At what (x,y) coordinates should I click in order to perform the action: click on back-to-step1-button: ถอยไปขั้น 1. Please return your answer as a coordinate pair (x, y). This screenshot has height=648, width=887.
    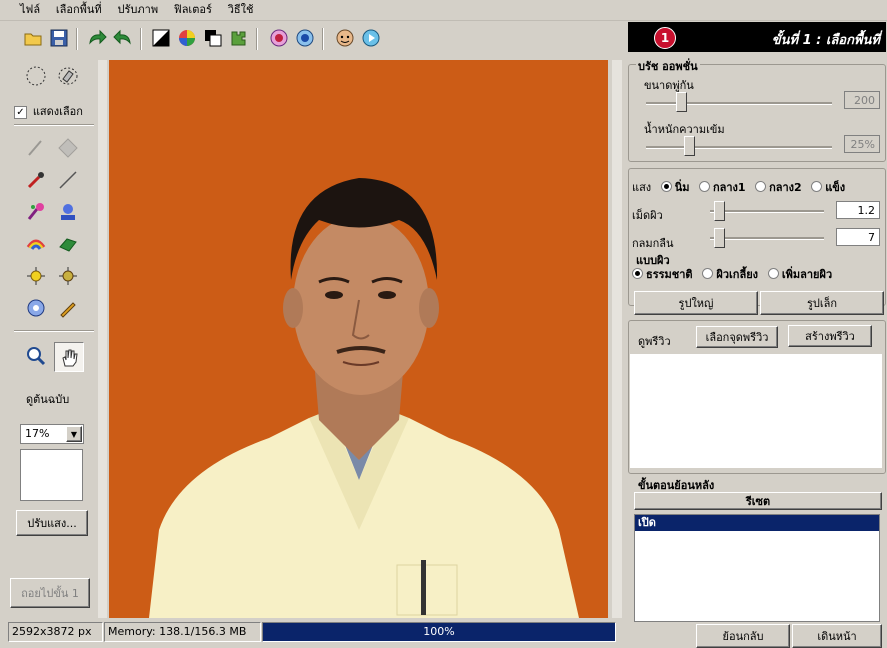
    Looking at the image, I should click on (50, 593).